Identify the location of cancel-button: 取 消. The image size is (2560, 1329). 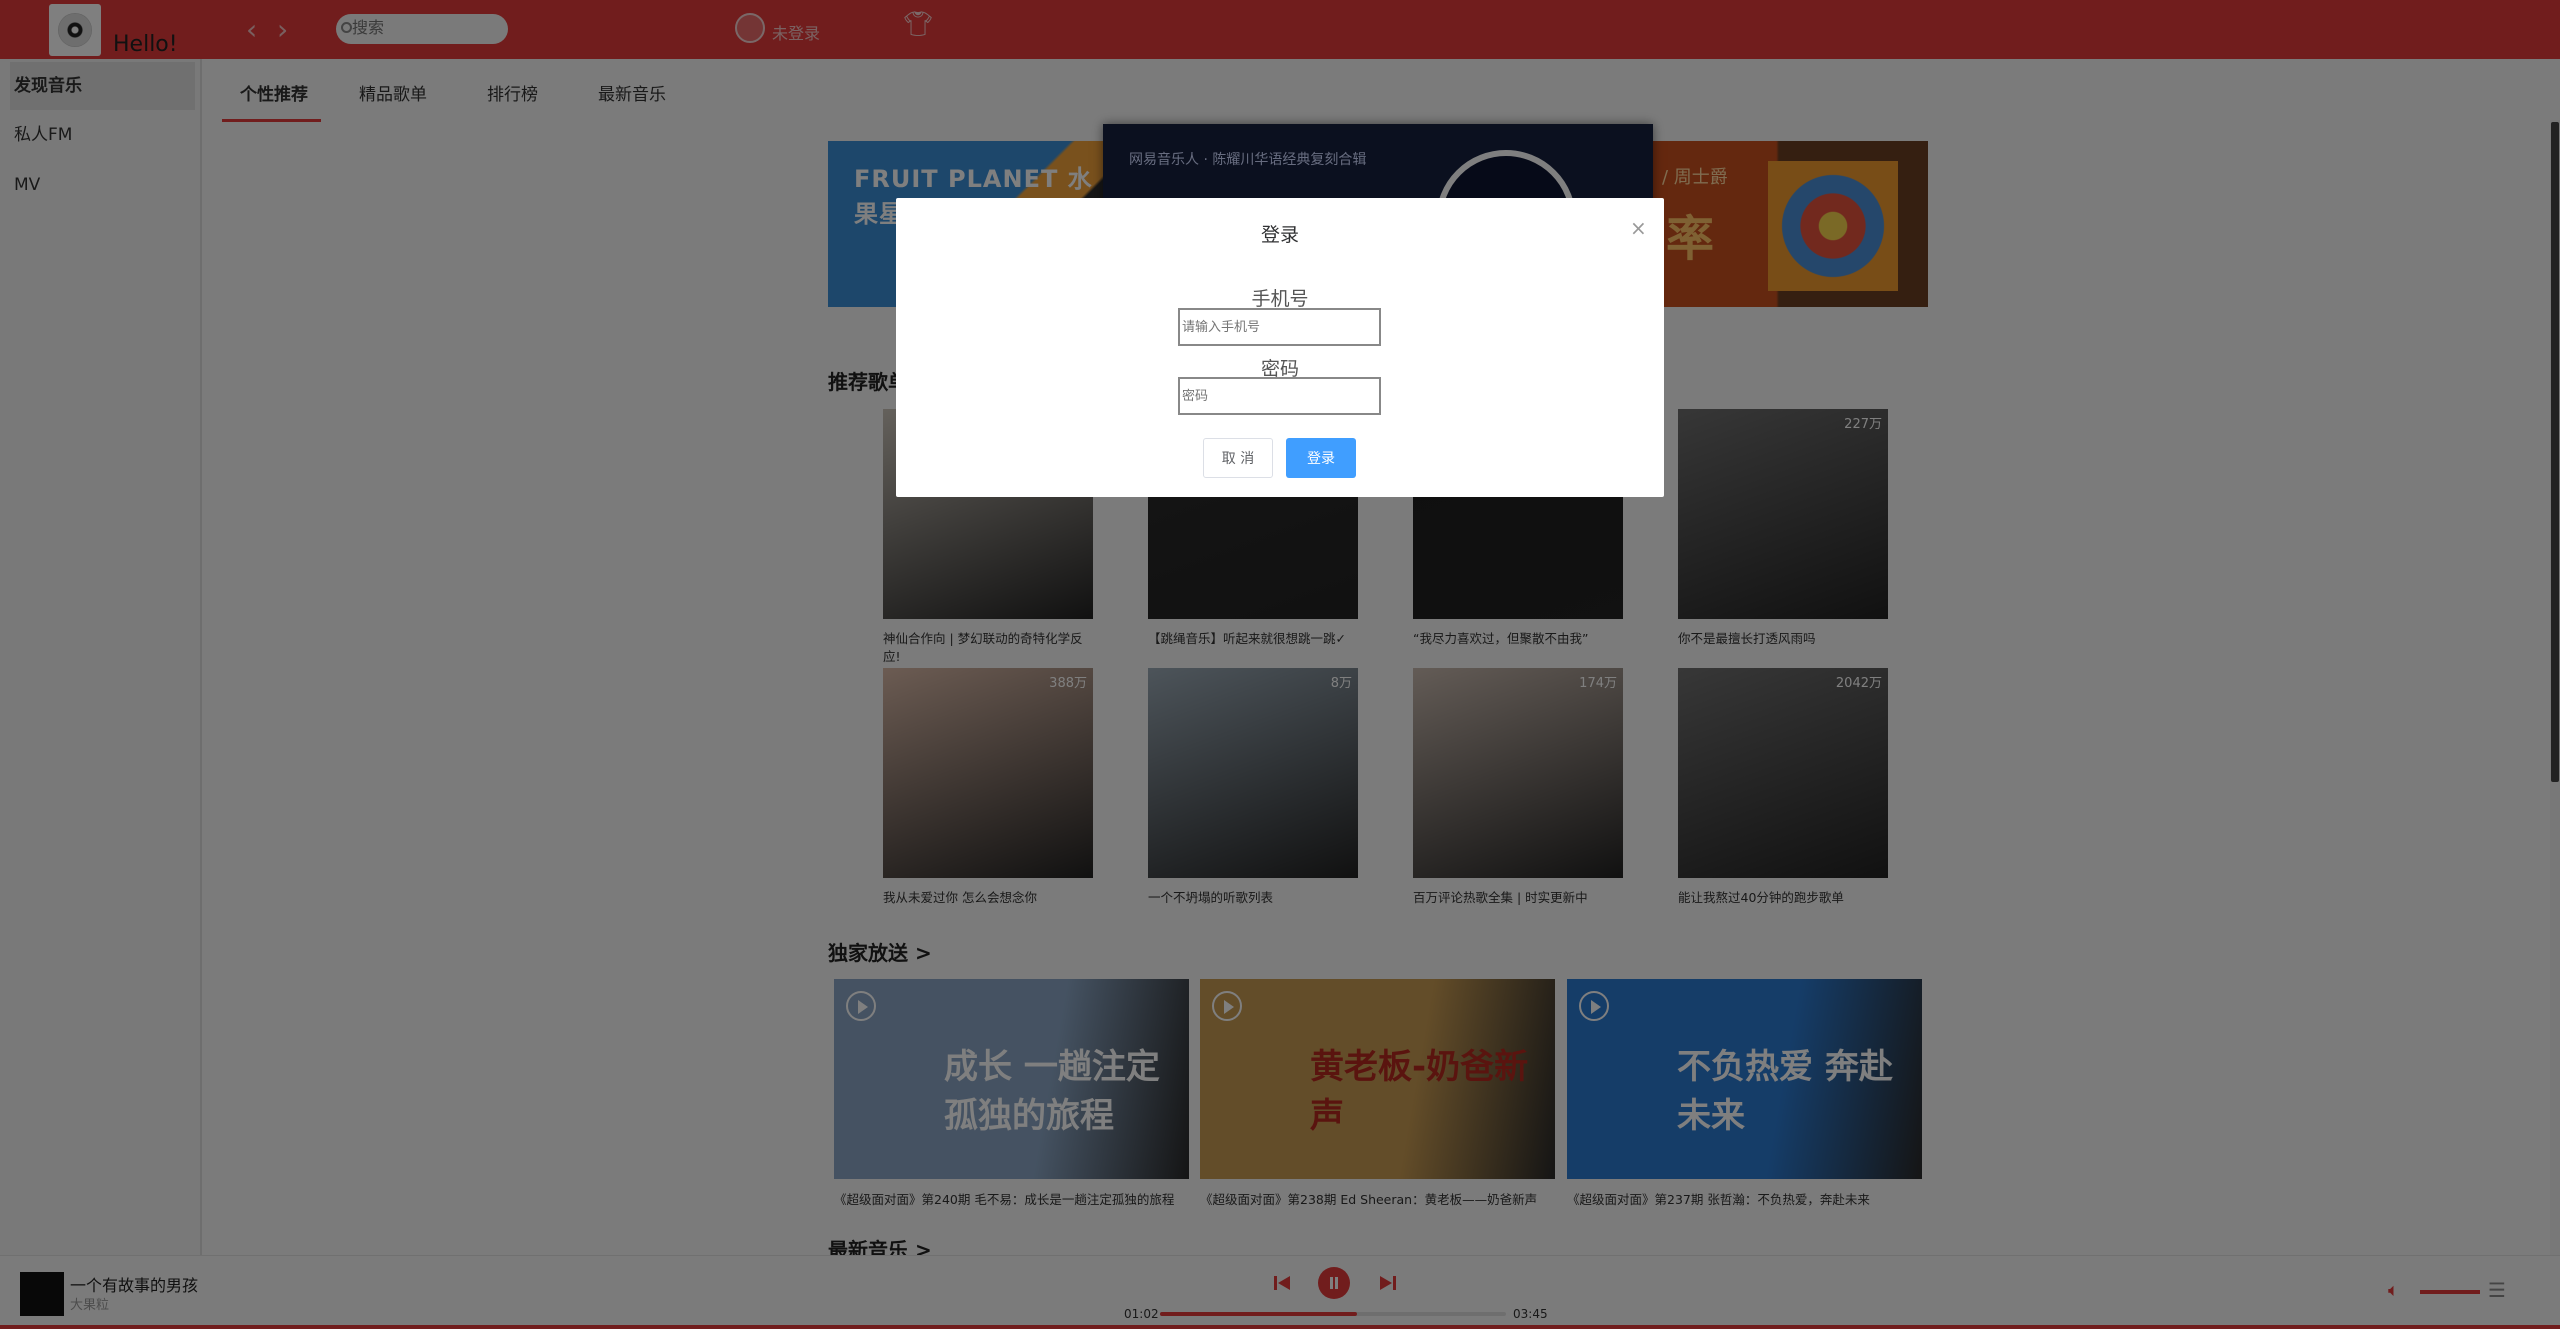
(1238, 458).